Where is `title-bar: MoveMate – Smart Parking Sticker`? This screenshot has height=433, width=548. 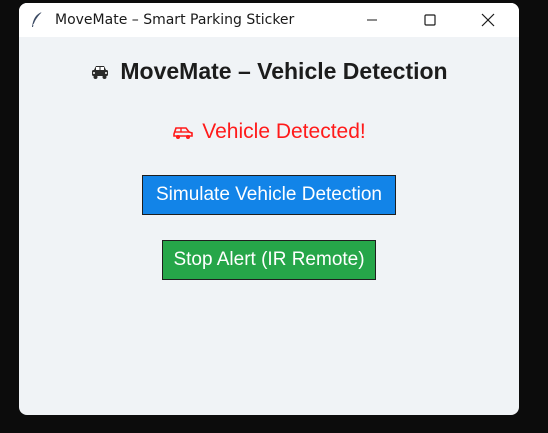
title-bar: MoveMate – Smart Parking Sticker is located at coordinates (269, 20).